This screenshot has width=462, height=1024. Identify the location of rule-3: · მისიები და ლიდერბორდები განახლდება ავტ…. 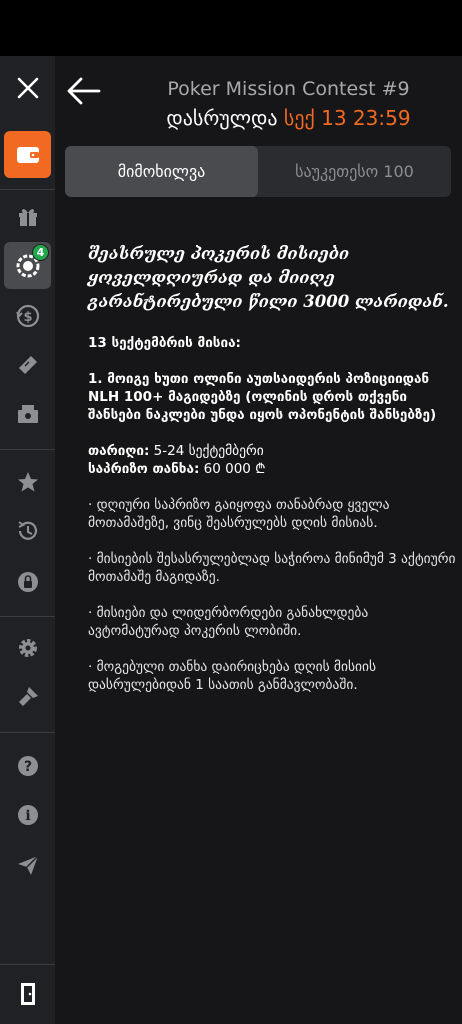
(228, 622).